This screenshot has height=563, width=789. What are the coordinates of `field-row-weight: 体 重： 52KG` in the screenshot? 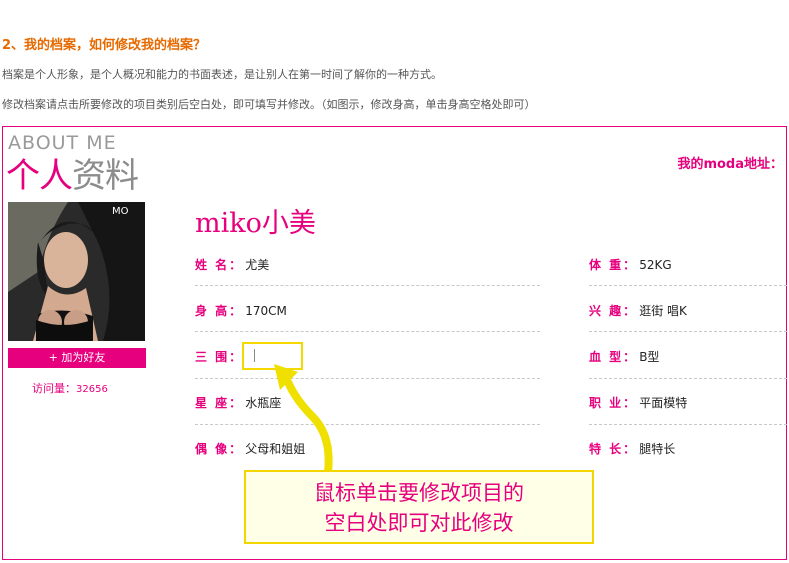 It's located at (630, 264).